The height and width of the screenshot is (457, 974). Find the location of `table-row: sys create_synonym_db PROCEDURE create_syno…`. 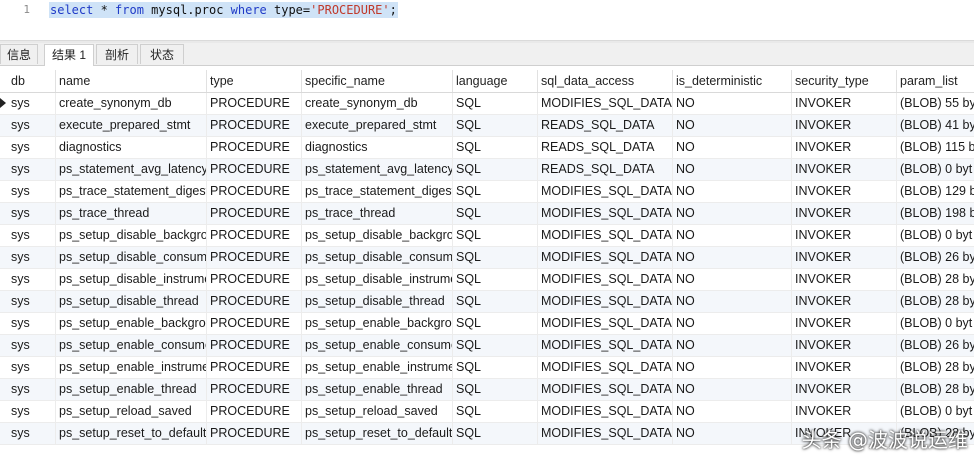

table-row: sys create_synonym_db PROCEDURE create_syno… is located at coordinates (487, 104).